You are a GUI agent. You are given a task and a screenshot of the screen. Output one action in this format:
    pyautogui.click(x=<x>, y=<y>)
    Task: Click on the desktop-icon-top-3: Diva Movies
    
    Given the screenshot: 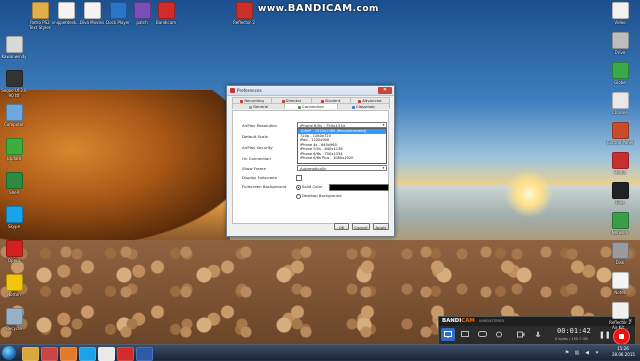 What is the action you would take?
    pyautogui.click(x=92, y=13)
    